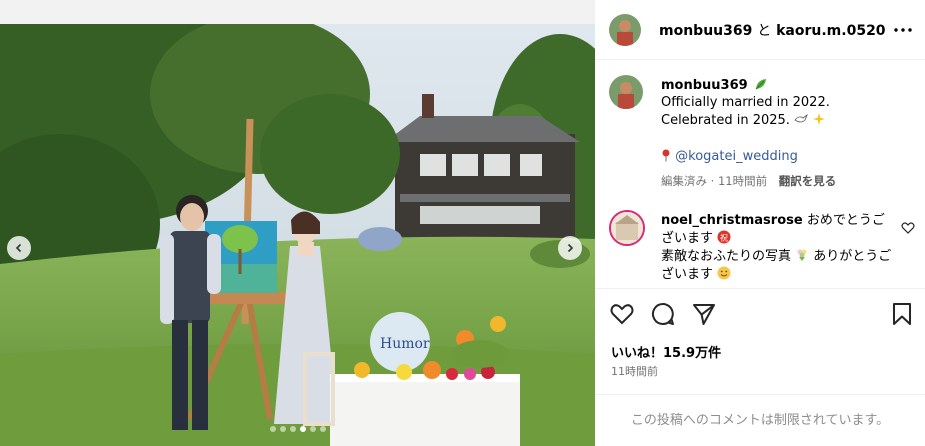 Image resolution: width=925 pixels, height=446 pixels. What do you see at coordinates (405, 344) in the screenshot?
I see `sign-text: Humor` at bounding box center [405, 344].